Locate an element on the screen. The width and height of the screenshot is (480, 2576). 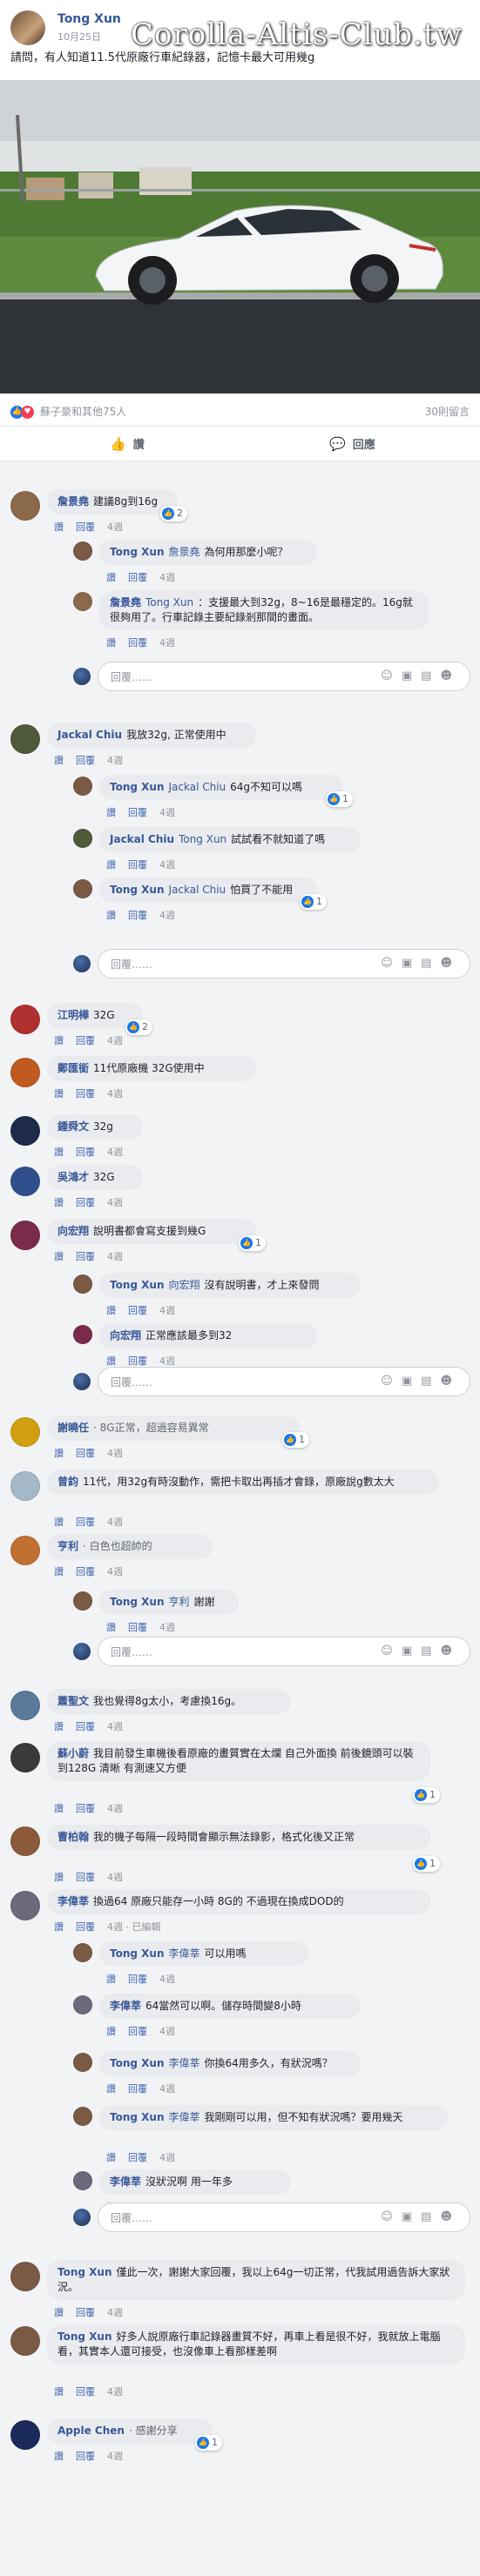
comments-count: 30則留言 is located at coordinates (448, 411).